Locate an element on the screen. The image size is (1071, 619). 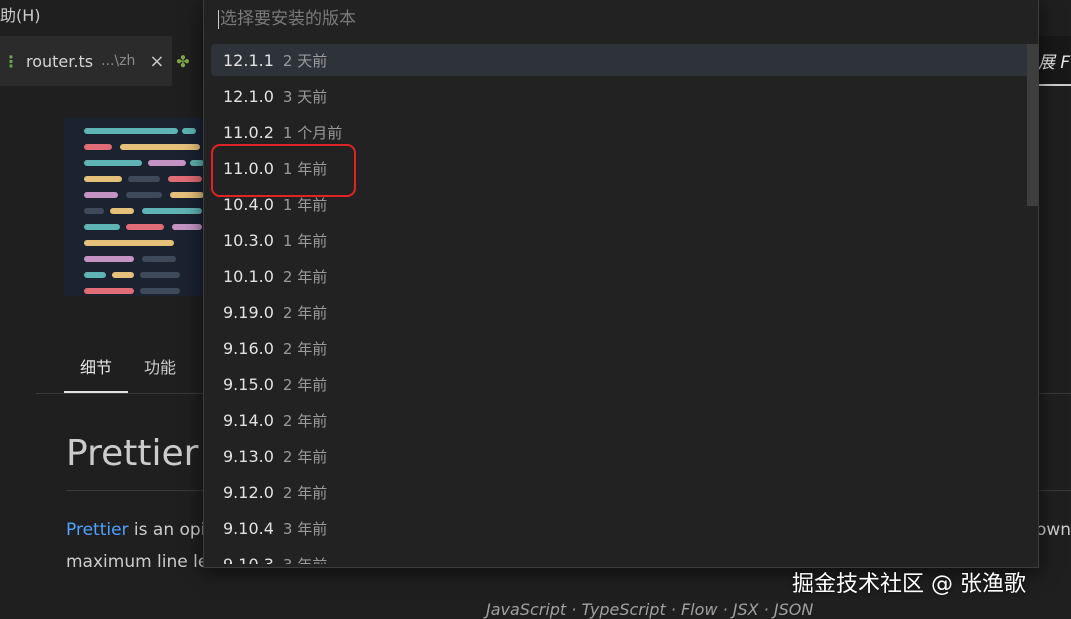
version-item: 10.3.0 1 年前 is located at coordinates (622, 240).